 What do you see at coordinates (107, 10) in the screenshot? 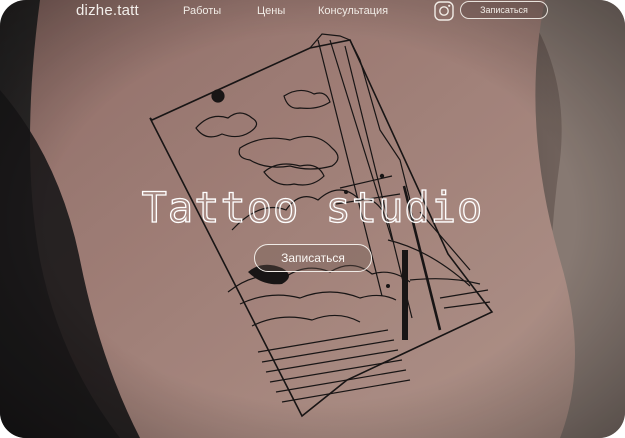
I see `logo: dizhe.tatt` at bounding box center [107, 10].